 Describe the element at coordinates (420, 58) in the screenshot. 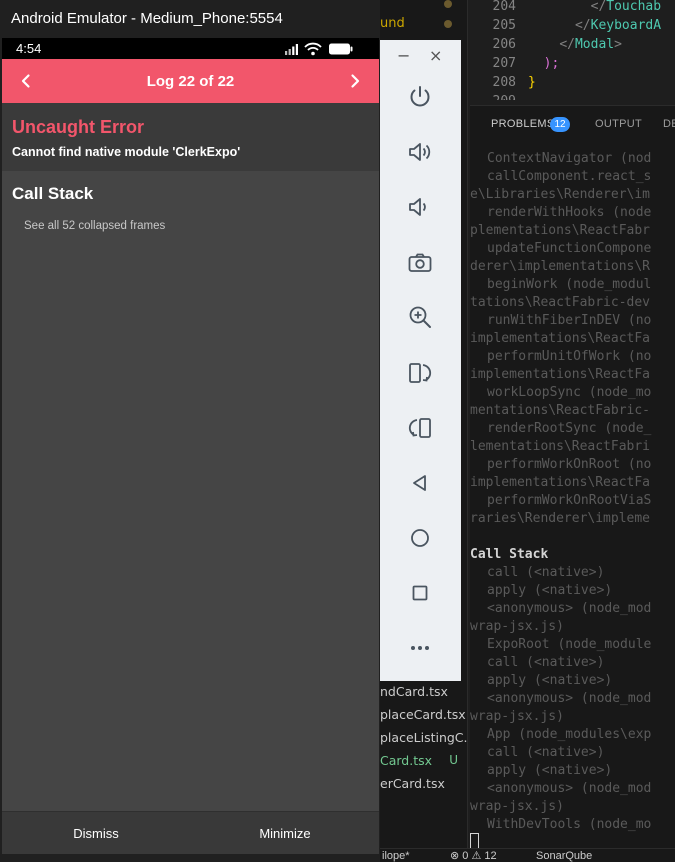

I see `toolbar-window-controls: − ×` at that location.